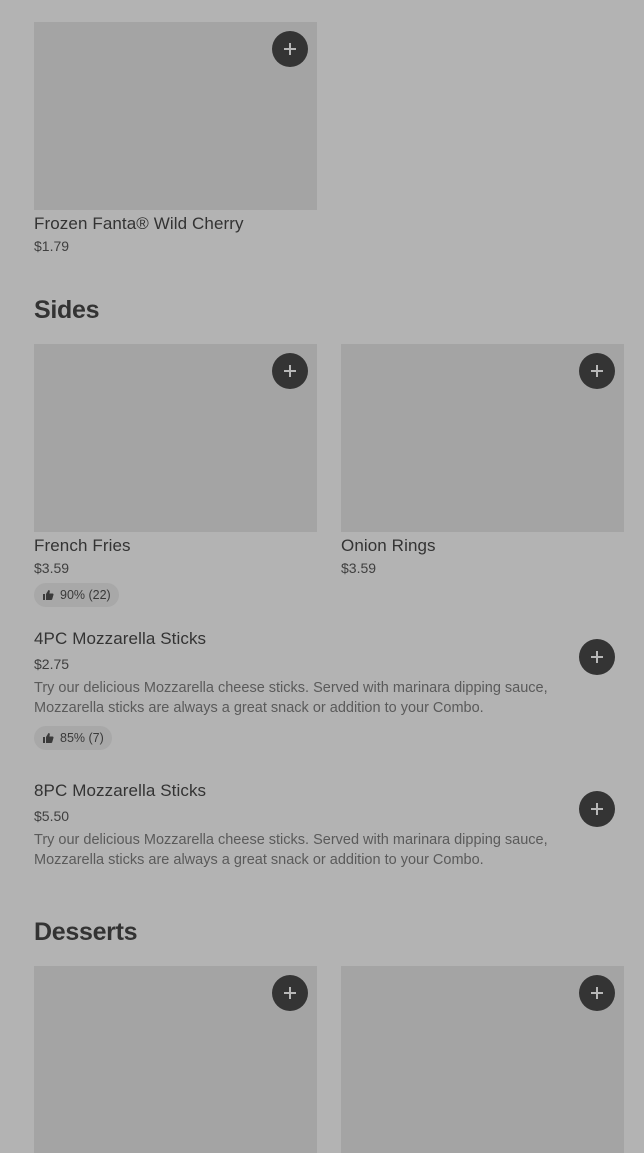 Image resolution: width=644 pixels, height=1153 pixels. I want to click on section-title-desserts: Desserts, so click(86, 932).